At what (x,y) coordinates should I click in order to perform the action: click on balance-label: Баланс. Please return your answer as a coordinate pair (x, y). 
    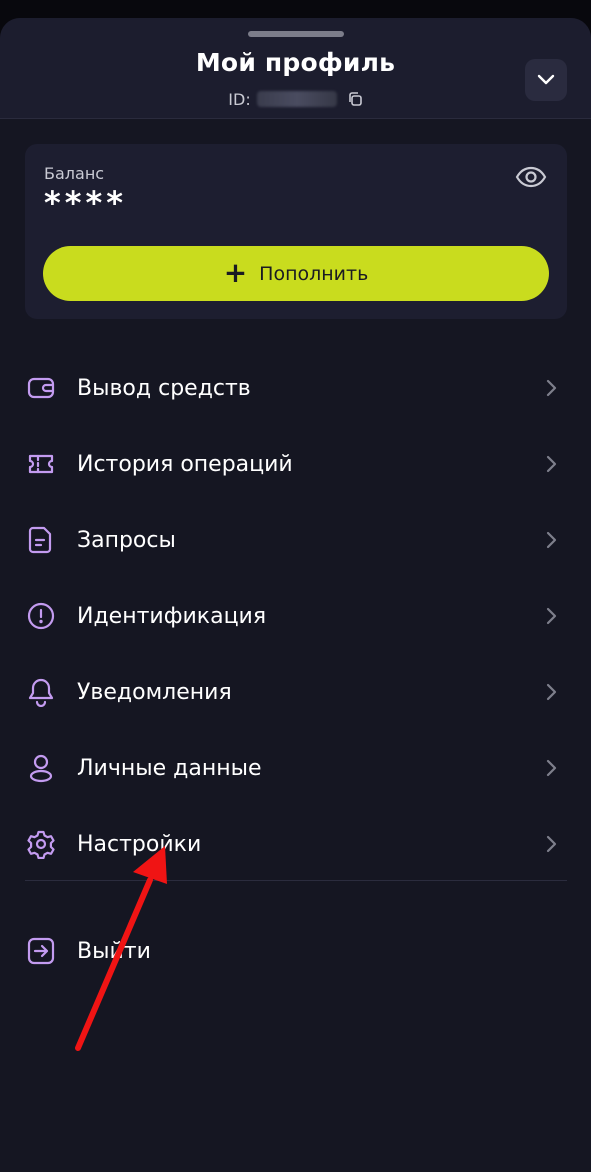
    Looking at the image, I should click on (74, 173).